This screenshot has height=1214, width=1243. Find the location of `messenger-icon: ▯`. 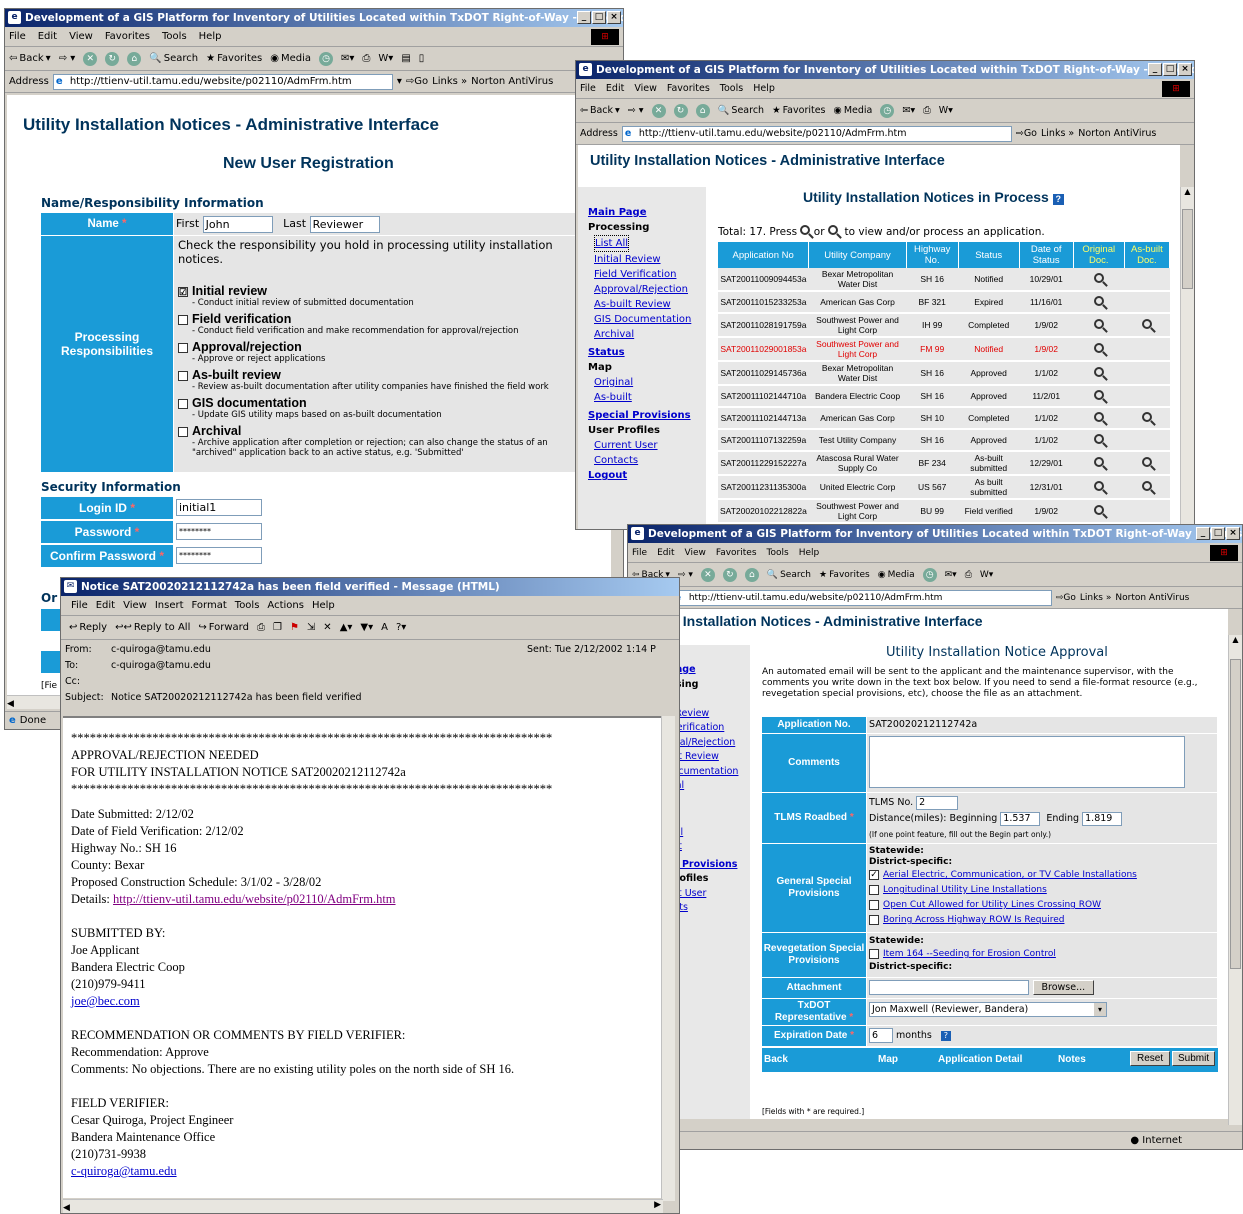

messenger-icon: ▯ is located at coordinates (422, 58).